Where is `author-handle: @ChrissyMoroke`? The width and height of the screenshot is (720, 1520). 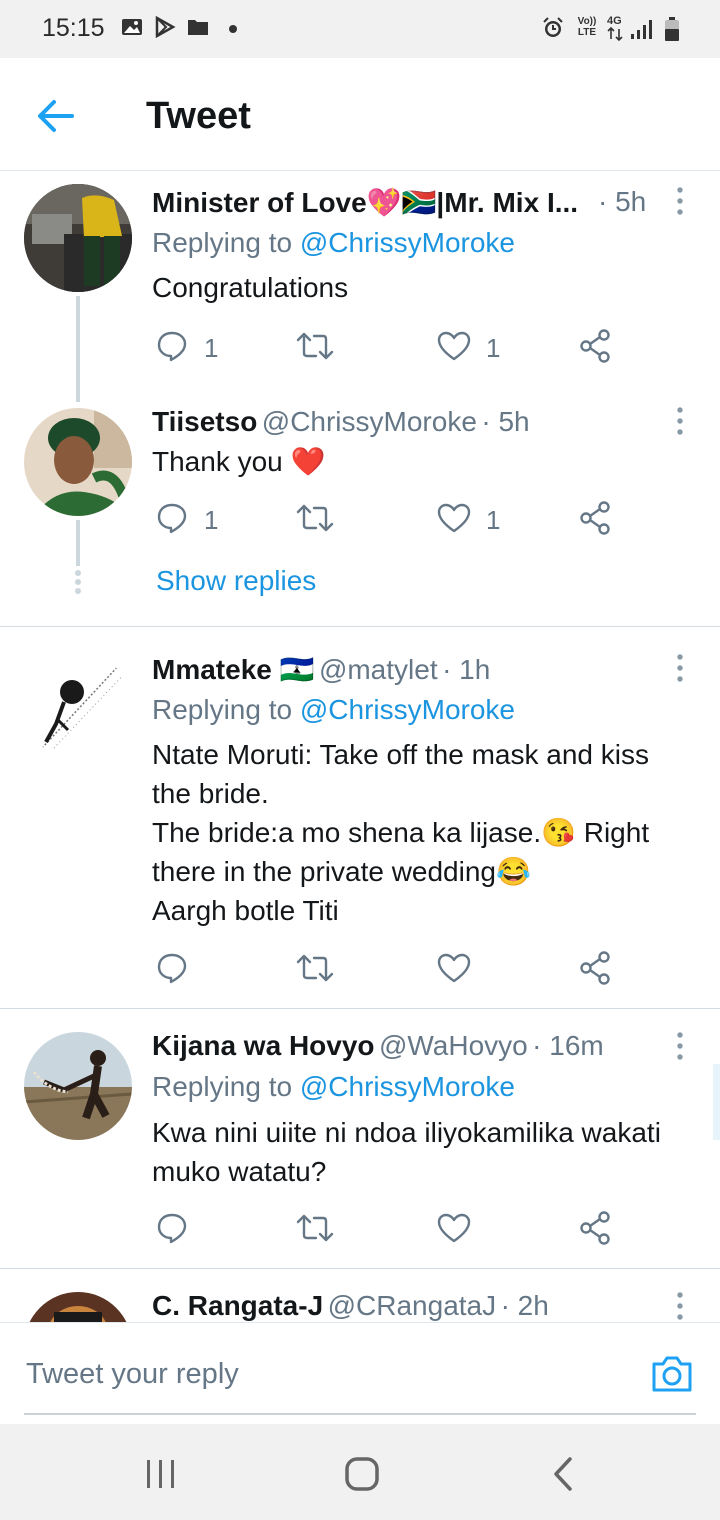 author-handle: @ChrissyMoroke is located at coordinates (369, 421).